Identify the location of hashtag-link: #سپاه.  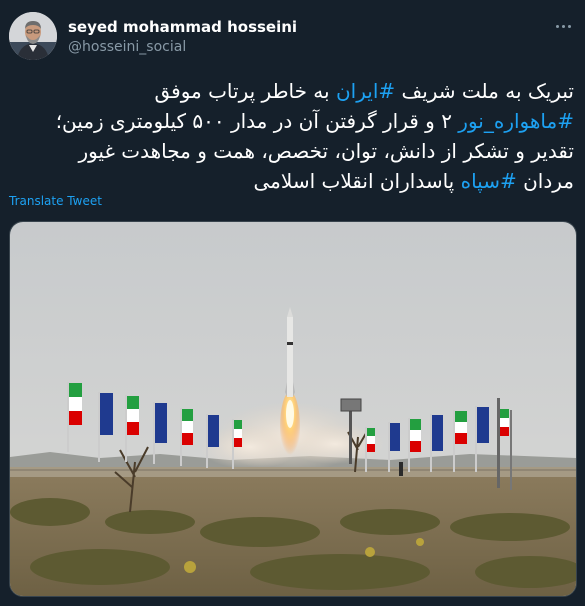
(489, 181).